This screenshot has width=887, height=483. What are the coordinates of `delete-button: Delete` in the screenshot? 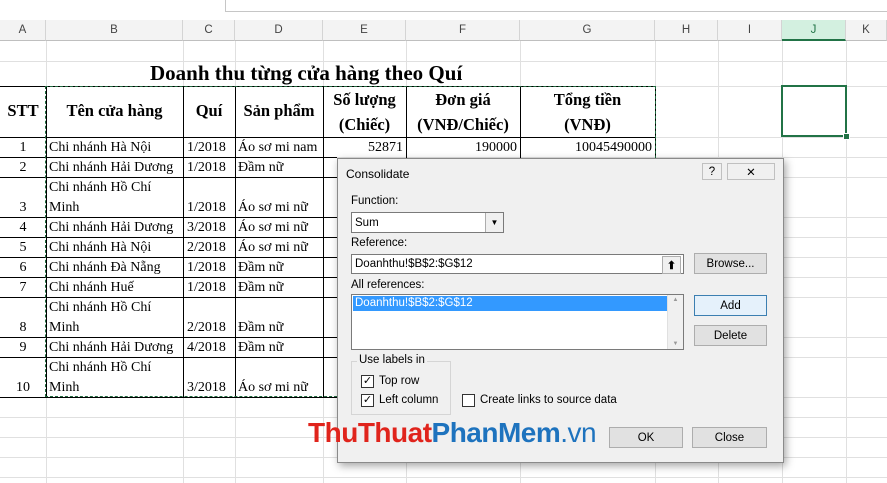 It's located at (730, 335).